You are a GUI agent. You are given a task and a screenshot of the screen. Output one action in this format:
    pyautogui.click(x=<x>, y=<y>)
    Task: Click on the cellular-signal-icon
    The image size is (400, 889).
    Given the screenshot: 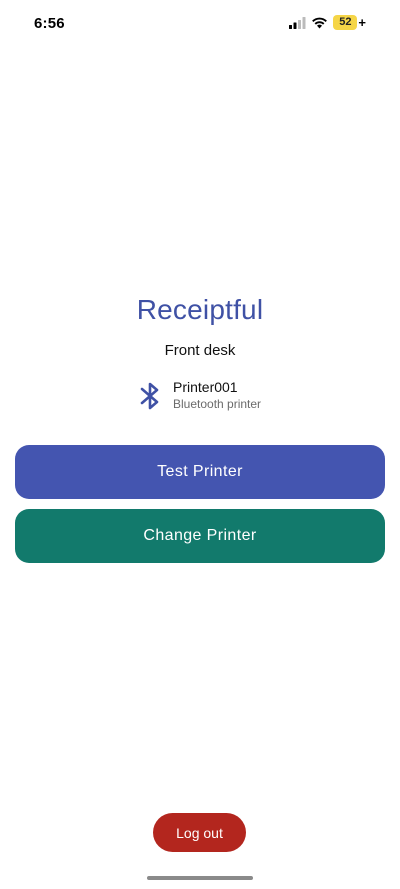 What is the action you would take?
    pyautogui.click(x=297, y=22)
    